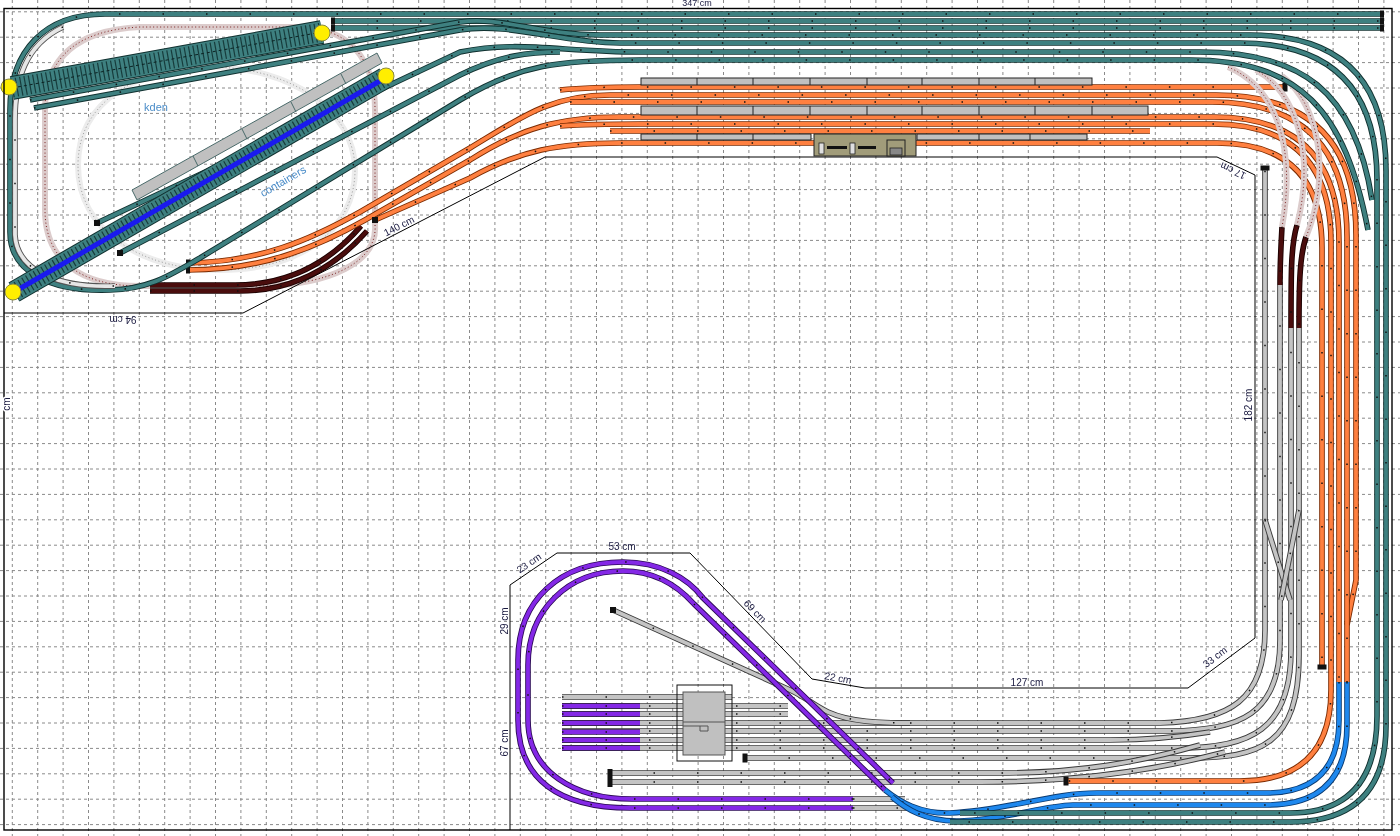 The height and width of the screenshot is (836, 1400). What do you see at coordinates (1215, 657) in the screenshot?
I see `dimension-label: 33 cm` at bounding box center [1215, 657].